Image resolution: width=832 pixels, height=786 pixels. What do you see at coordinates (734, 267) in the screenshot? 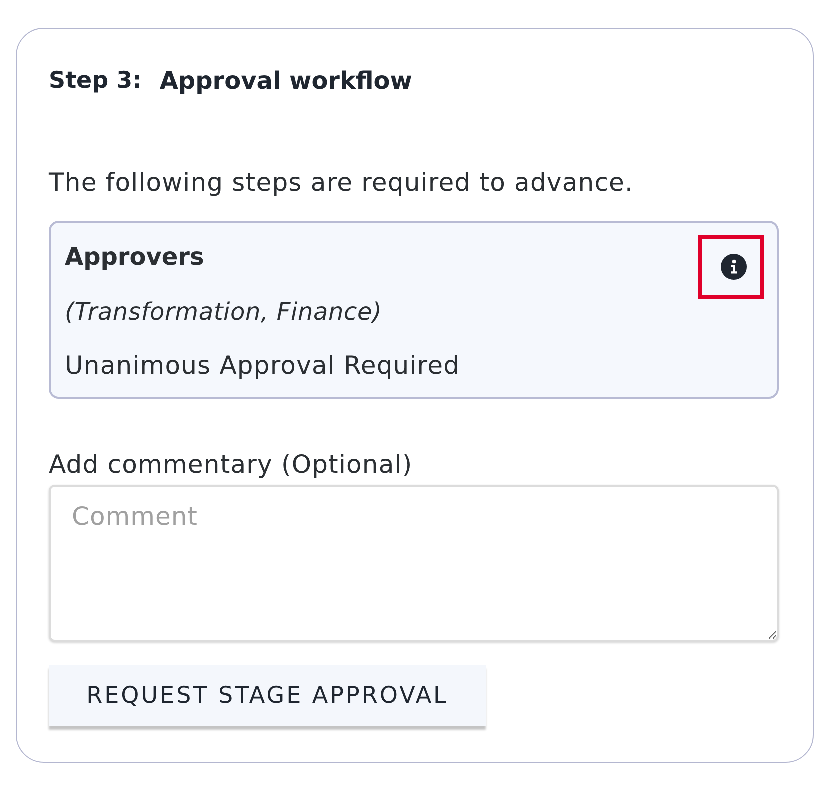
I see `info-icon` at bounding box center [734, 267].